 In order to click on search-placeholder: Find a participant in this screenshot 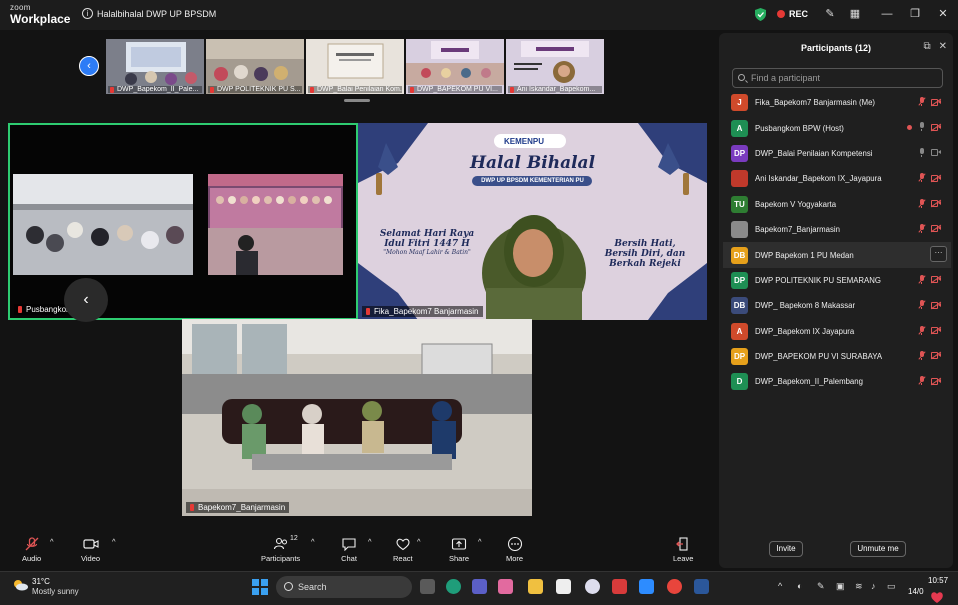, I will do `click(786, 78)`.